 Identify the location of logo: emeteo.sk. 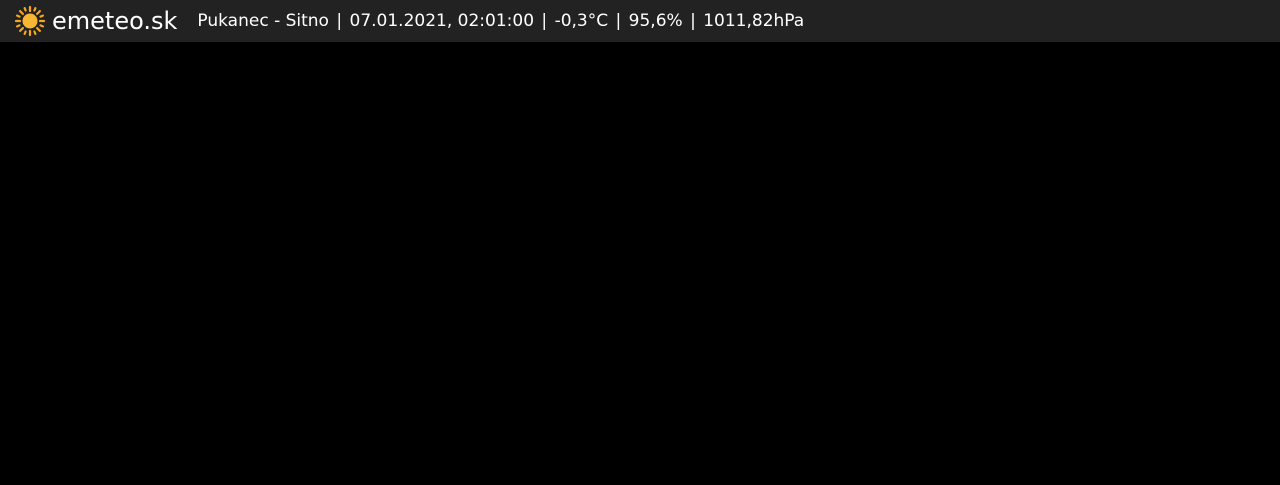
(95, 21).